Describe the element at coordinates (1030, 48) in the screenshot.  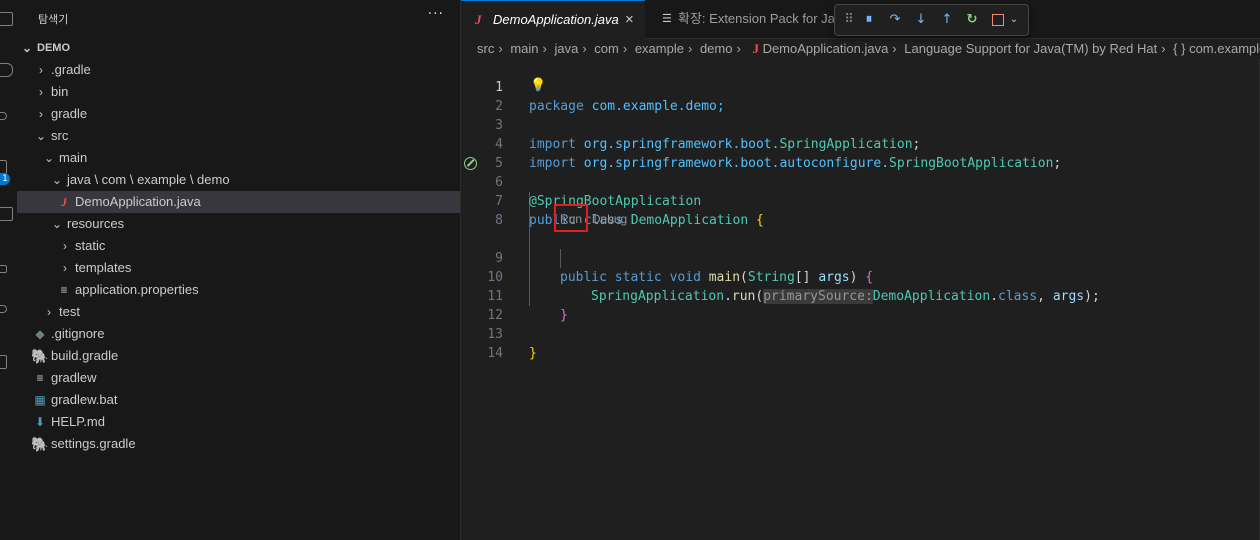
I see `breadcrumb-item: Language Support for Java(TM) by Red Hat` at that location.